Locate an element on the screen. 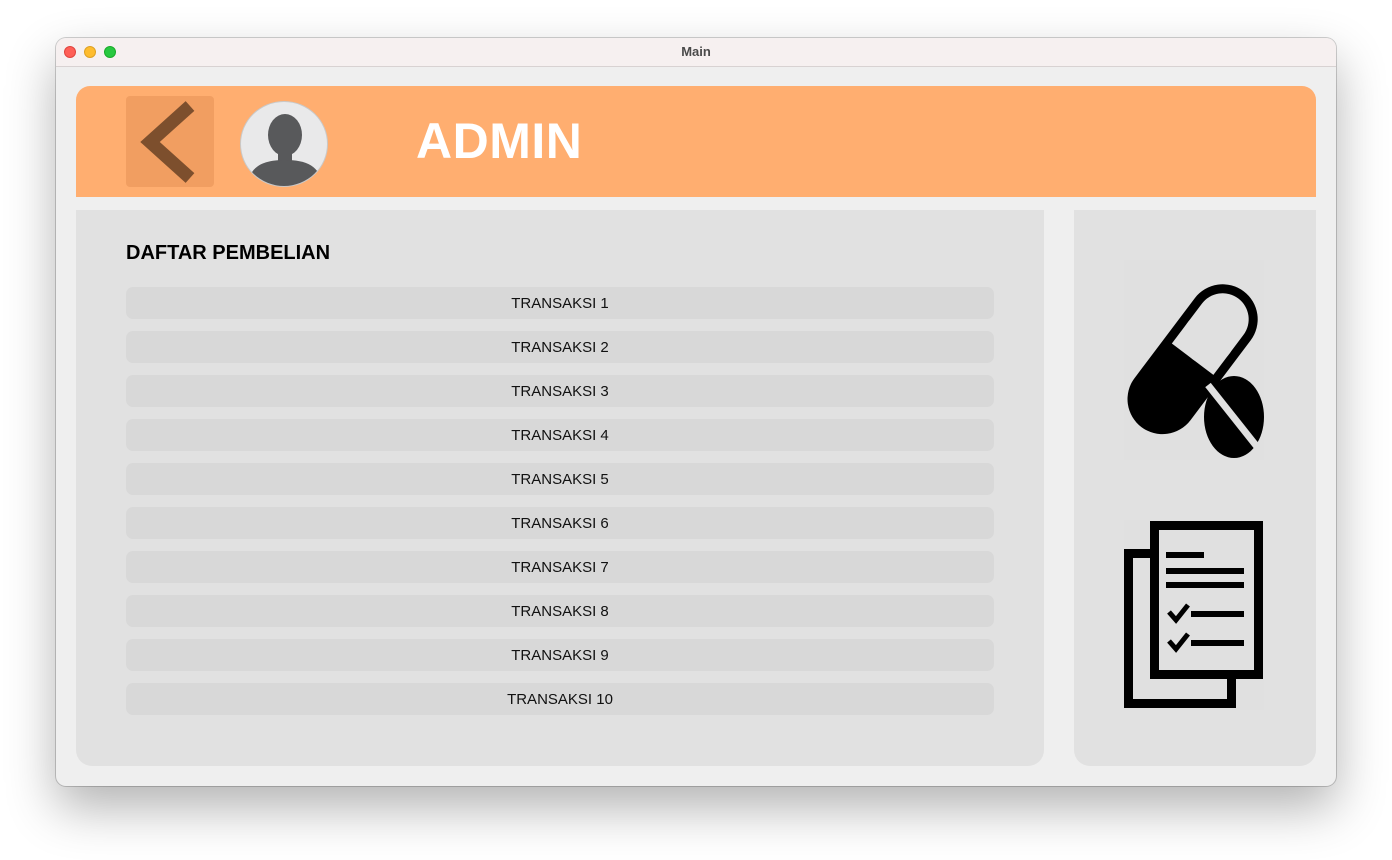  side-menu-panel is located at coordinates (1195, 488).